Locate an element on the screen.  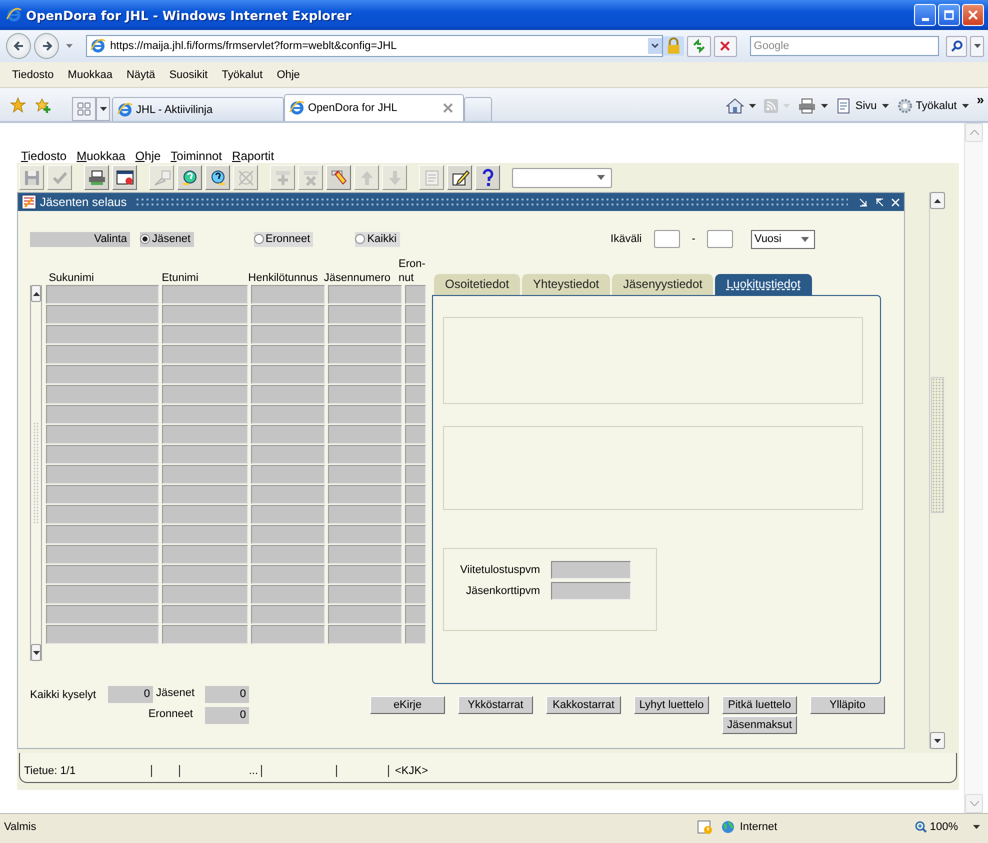
form-button: Ykköstarrat is located at coordinates (495, 705).